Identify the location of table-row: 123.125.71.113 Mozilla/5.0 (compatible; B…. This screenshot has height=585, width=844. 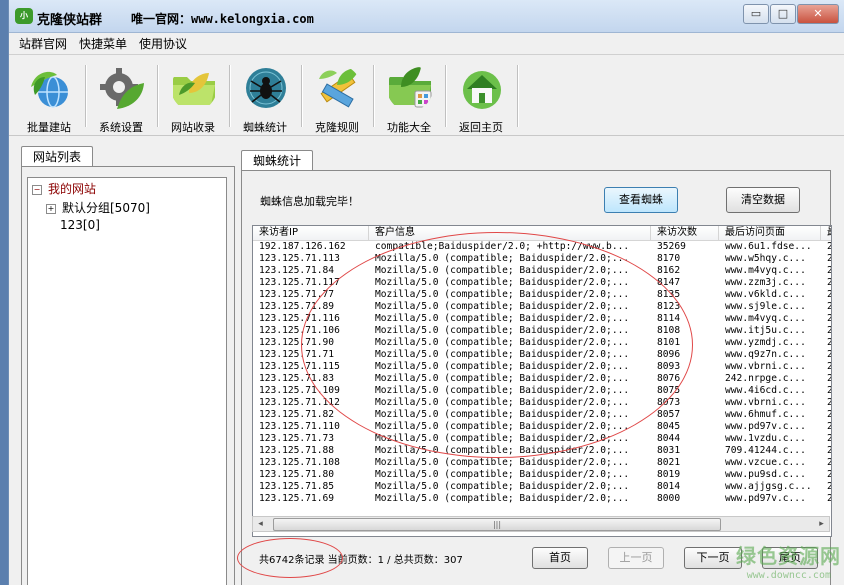
(542, 259).